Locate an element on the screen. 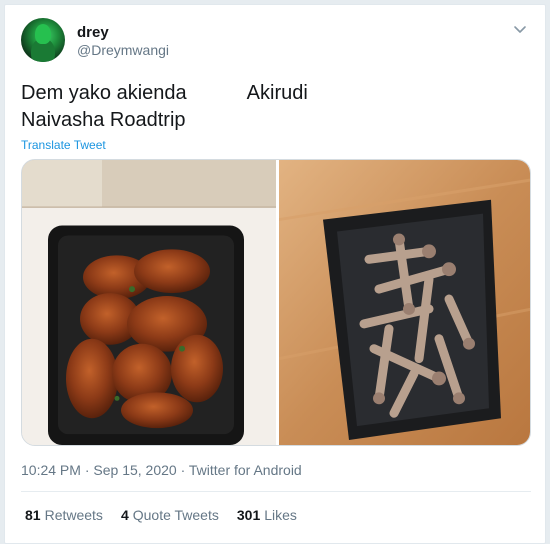  tweet-stats: 81 Retweets 4 Quote Tweets 301 Likes is located at coordinates (161, 515).